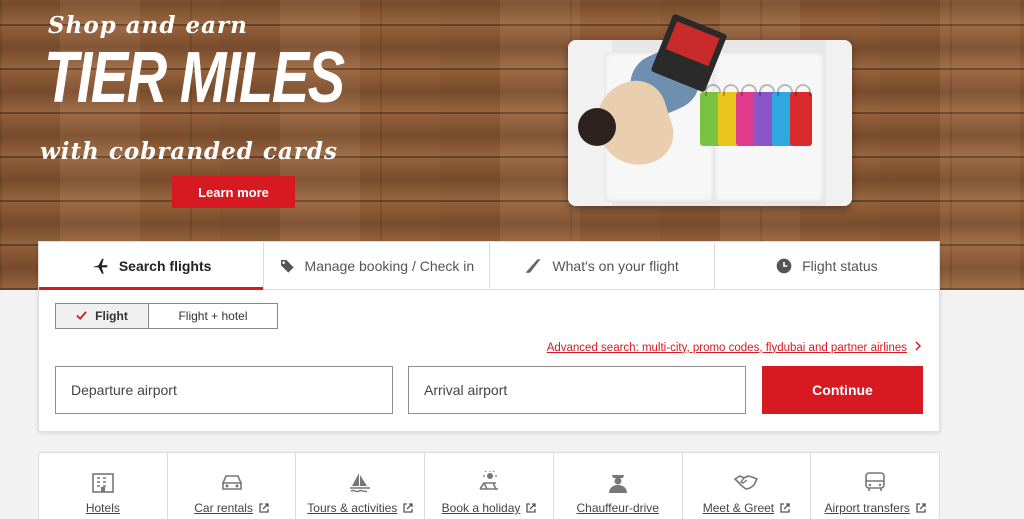 This screenshot has height=519, width=1024. I want to click on person-head, so click(597, 127).